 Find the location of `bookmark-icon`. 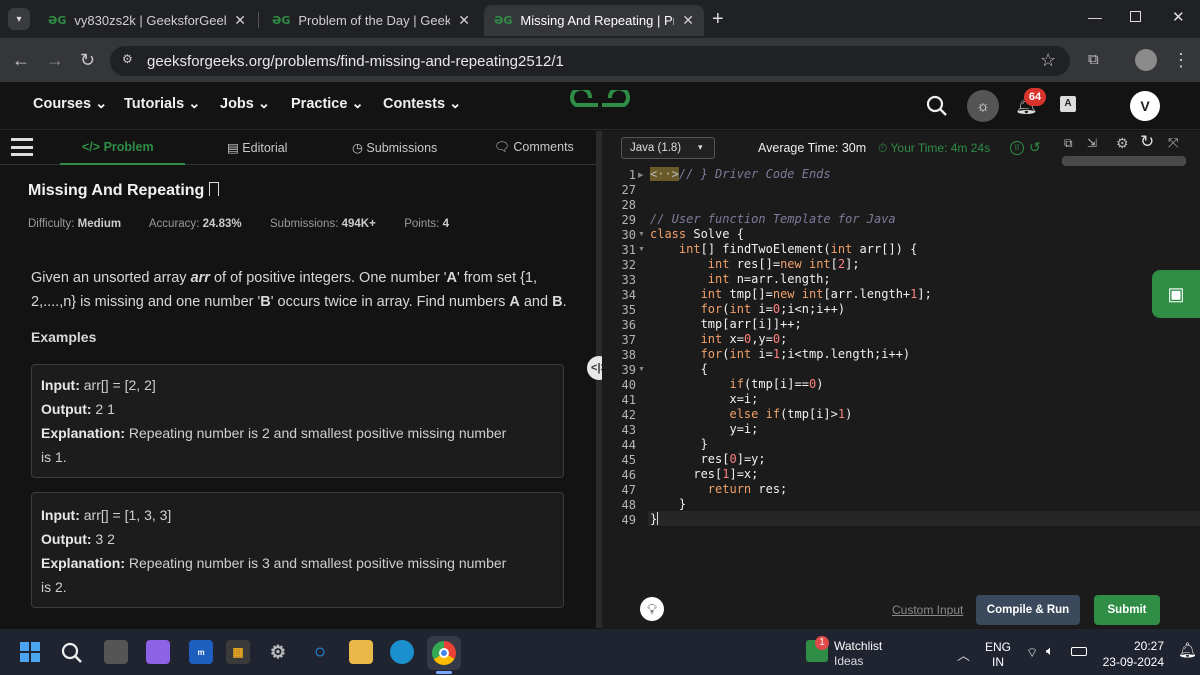

bookmark-icon is located at coordinates (213, 189).